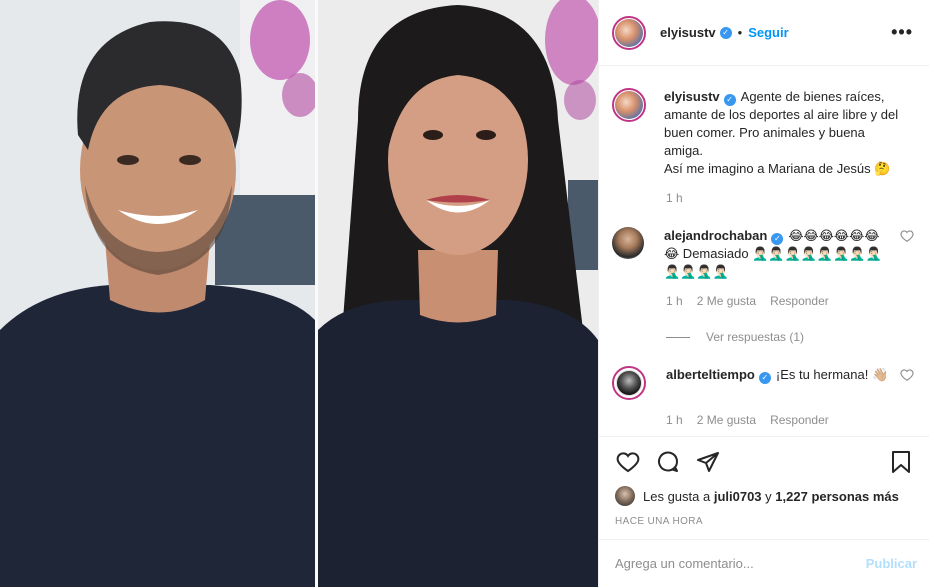  I want to click on post-header: elyisustv ✓ • Seguir •••, so click(764, 33).